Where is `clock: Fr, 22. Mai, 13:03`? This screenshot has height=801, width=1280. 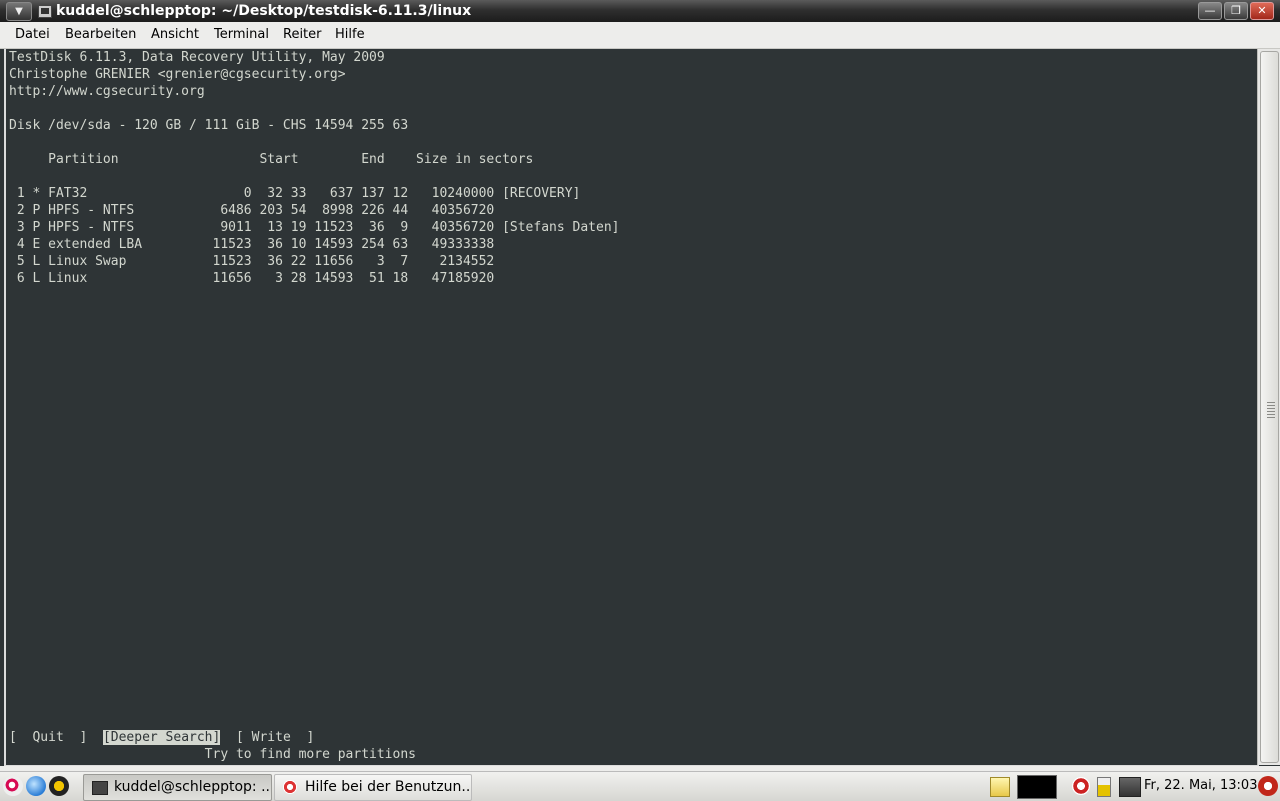 clock: Fr, 22. Mai, 13:03 is located at coordinates (1200, 786).